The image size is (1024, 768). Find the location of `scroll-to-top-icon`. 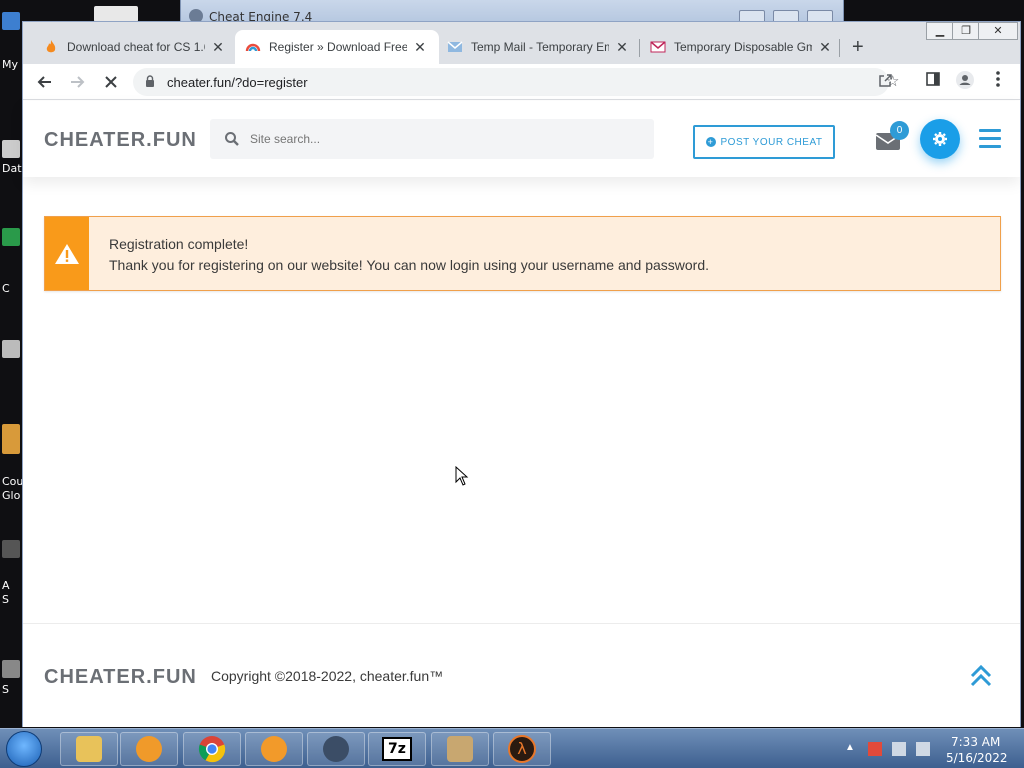

scroll-to-top-icon is located at coordinates (981, 676).